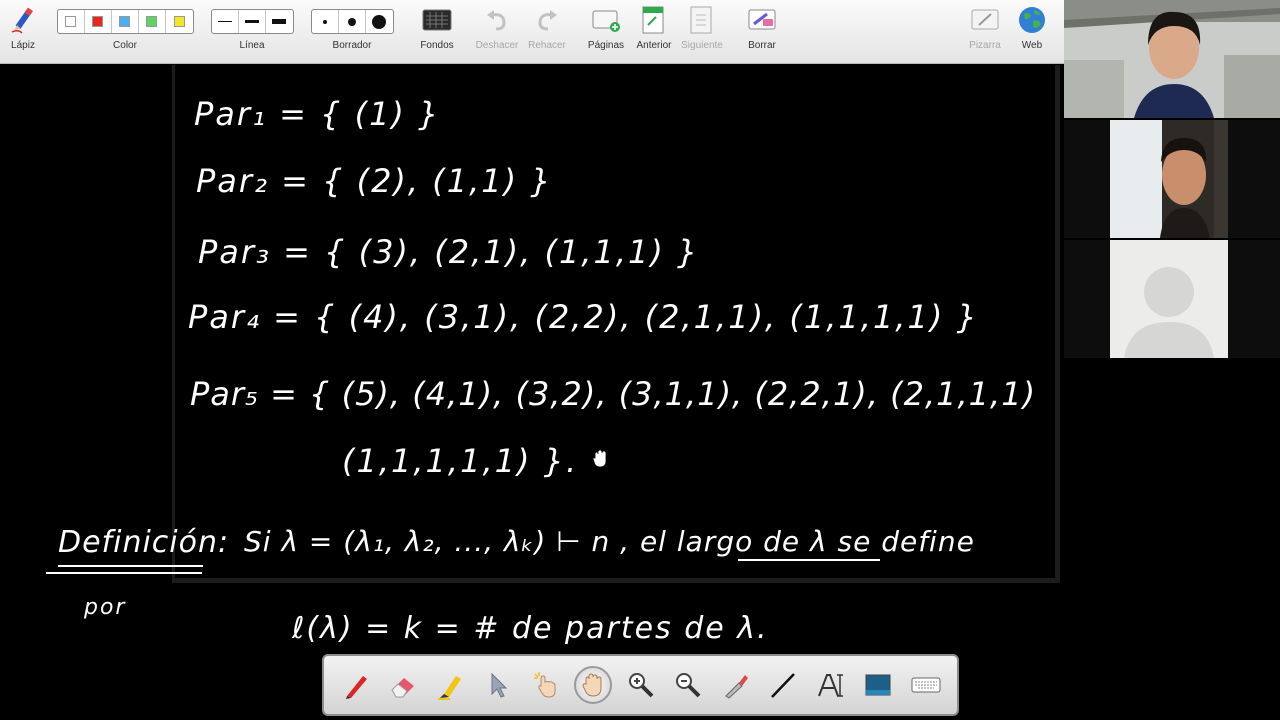 The width and height of the screenshot is (1280, 720). I want to click on previous-page-icon, so click(654, 20).